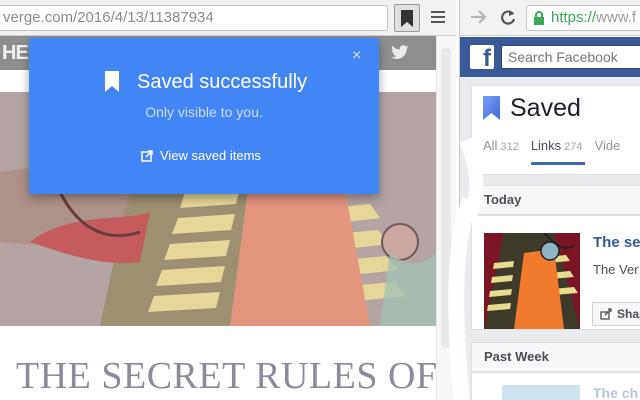 The height and width of the screenshot is (400, 640). Describe the element at coordinates (616, 269) in the screenshot. I see `saved-item-source: The Ver` at that location.